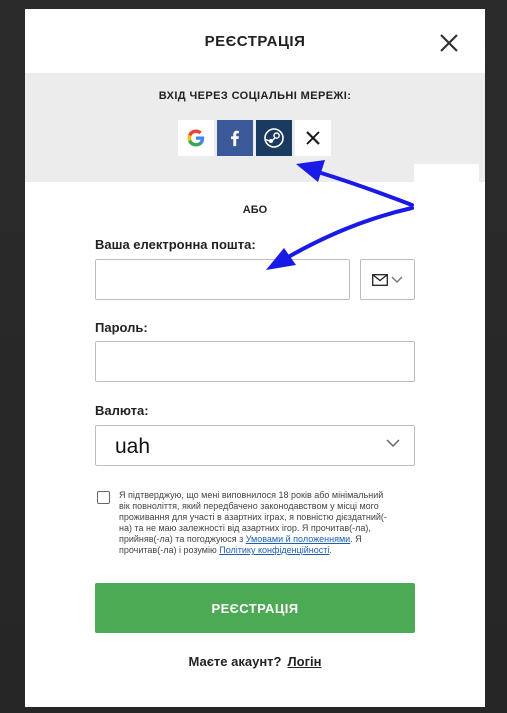  I want to click on x-icon, so click(313, 138).